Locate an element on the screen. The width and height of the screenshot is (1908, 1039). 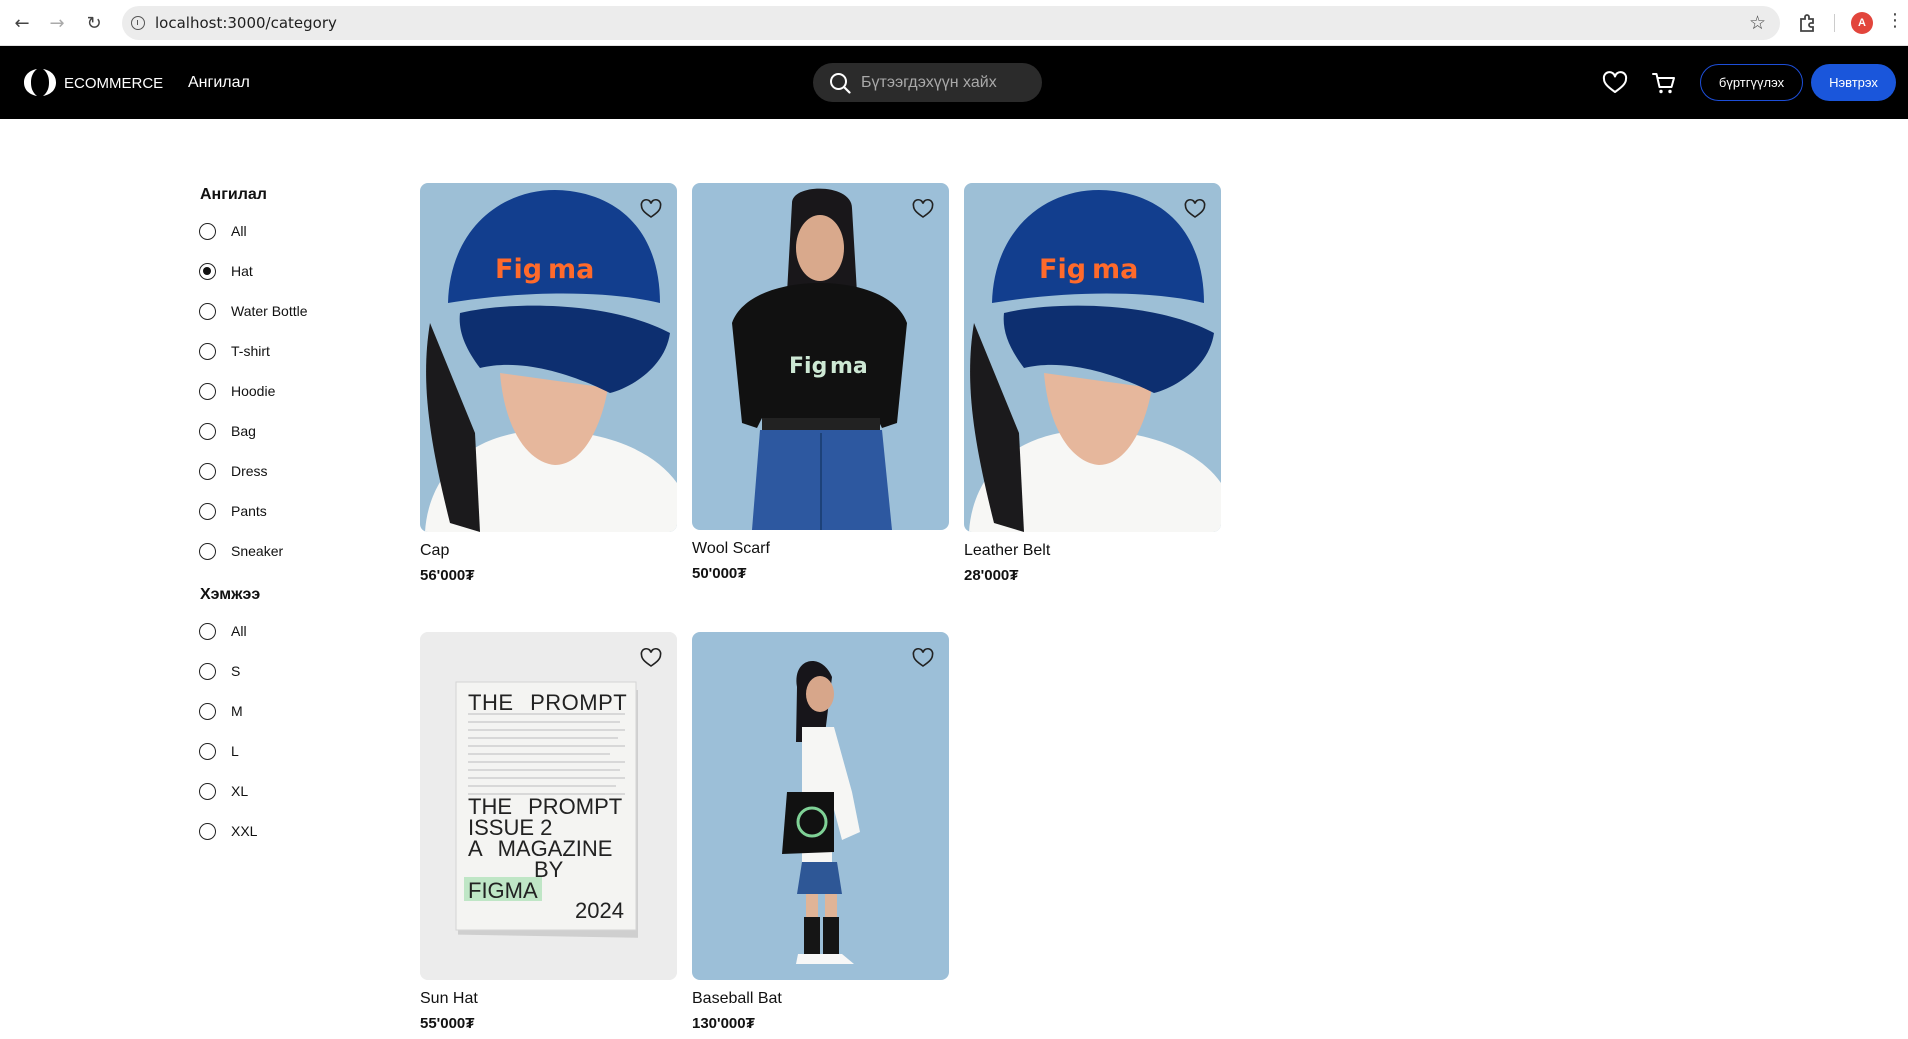
size-filter-title: Хэмжээ is located at coordinates (230, 594).